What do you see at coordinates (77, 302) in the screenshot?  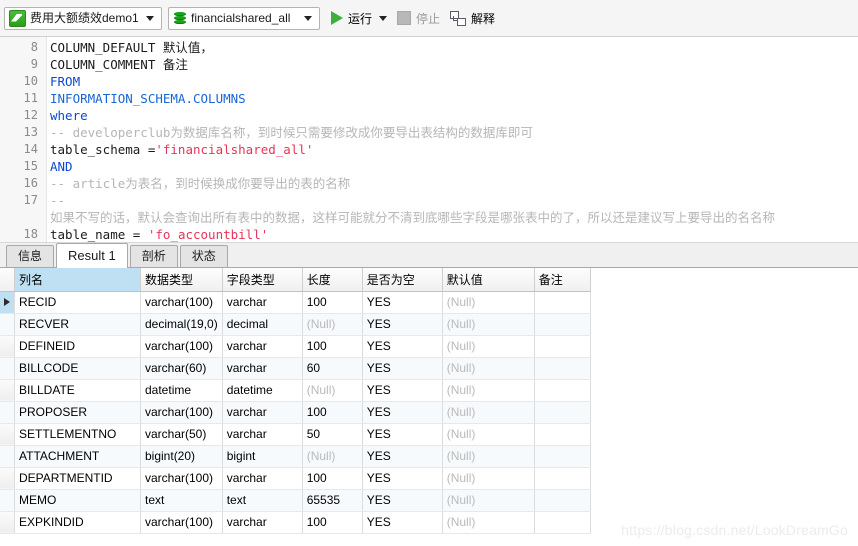 I see `table-cell: RECID` at bounding box center [77, 302].